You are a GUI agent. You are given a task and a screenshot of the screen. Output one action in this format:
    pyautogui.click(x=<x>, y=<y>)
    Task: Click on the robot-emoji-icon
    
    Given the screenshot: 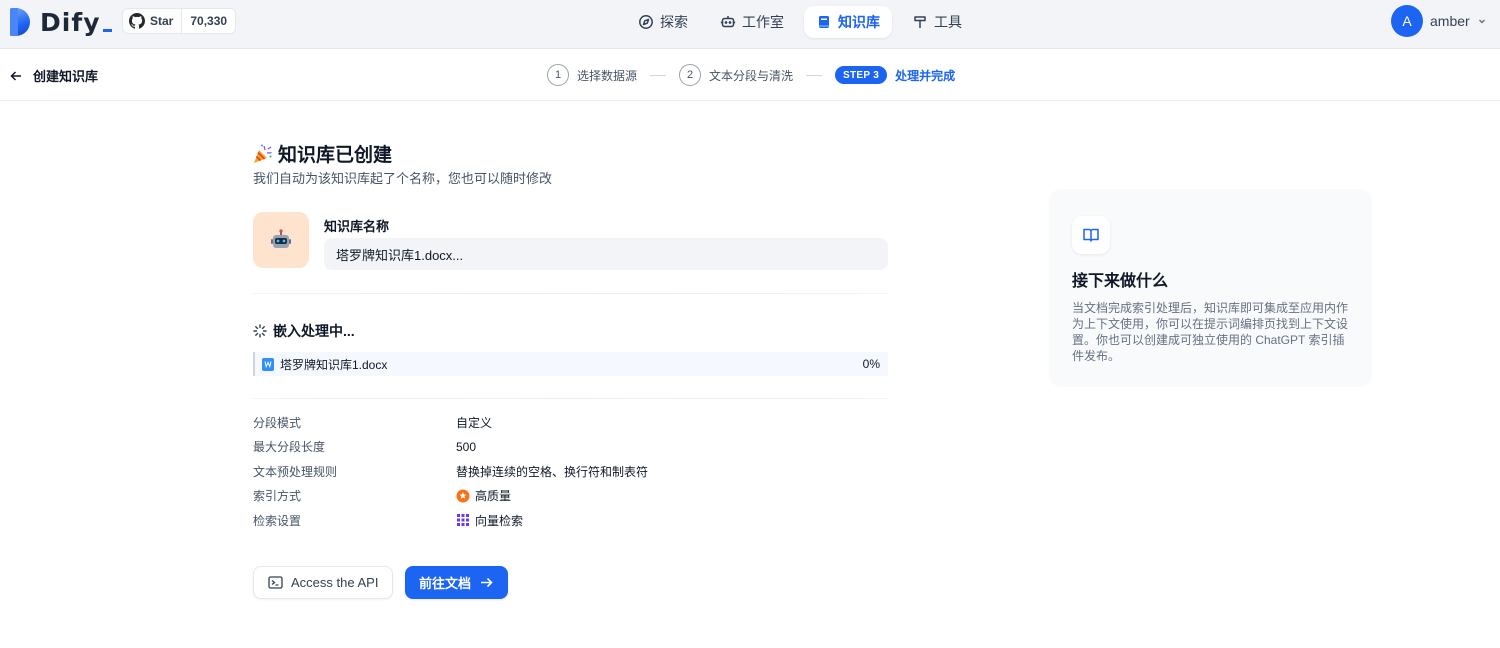 What is the action you would take?
    pyautogui.click(x=281, y=238)
    